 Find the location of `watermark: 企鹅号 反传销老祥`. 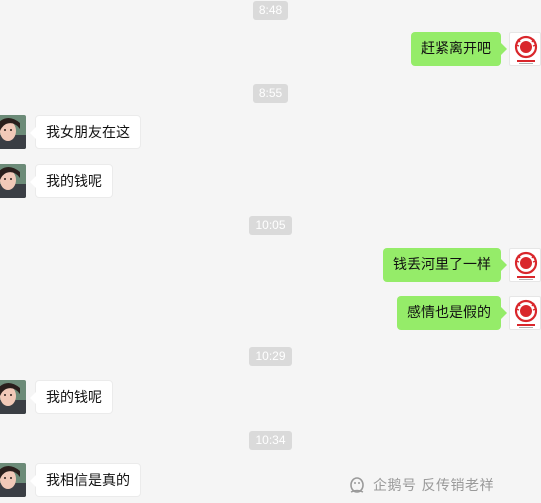

watermark: 企鹅号 反传销老祥 is located at coordinates (420, 485).